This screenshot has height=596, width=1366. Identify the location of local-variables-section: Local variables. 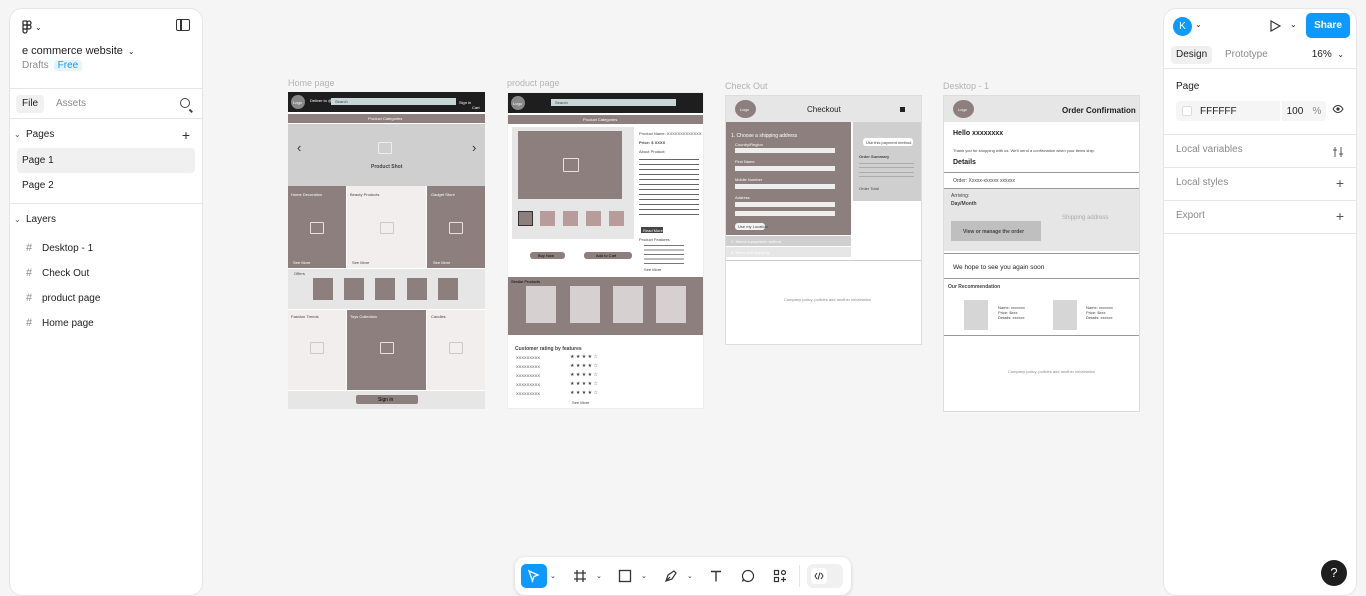
(1260, 151).